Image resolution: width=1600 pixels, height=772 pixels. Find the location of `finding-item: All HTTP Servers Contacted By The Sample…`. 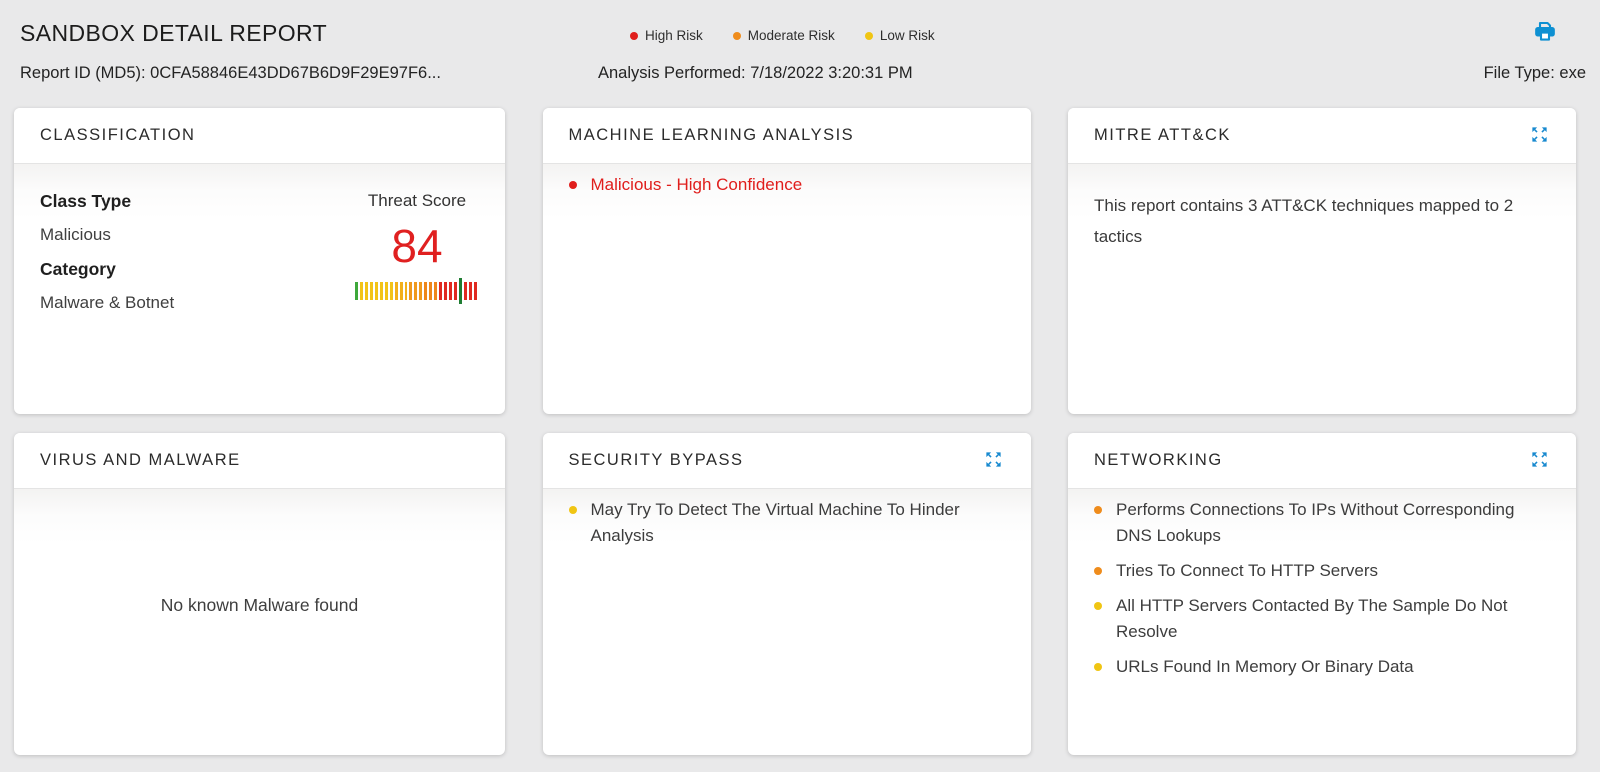

finding-item: All HTTP Servers Contacted By The Sample… is located at coordinates (1322, 619).